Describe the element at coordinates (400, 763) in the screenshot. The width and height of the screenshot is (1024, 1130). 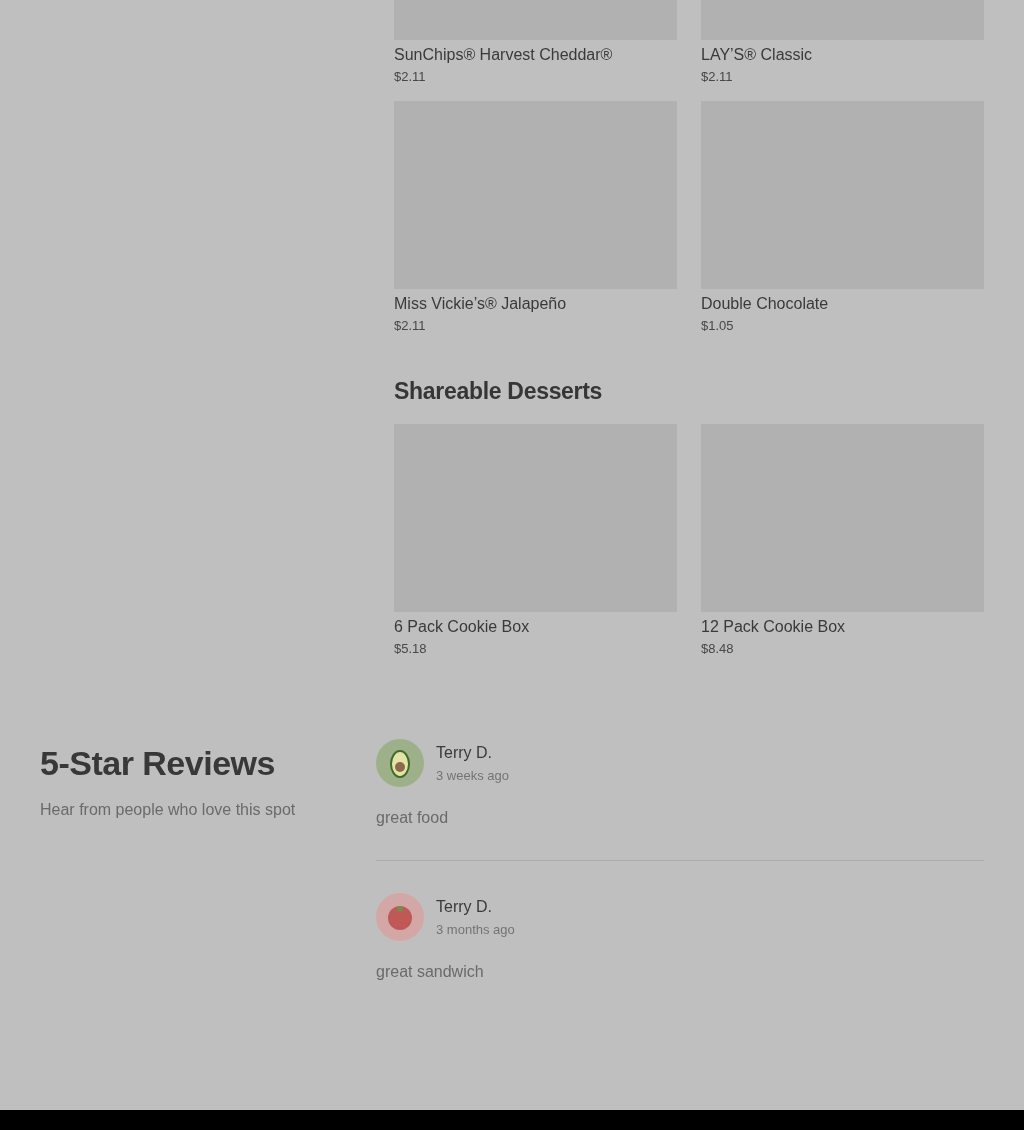
I see `avocado-avatar-icon` at that location.